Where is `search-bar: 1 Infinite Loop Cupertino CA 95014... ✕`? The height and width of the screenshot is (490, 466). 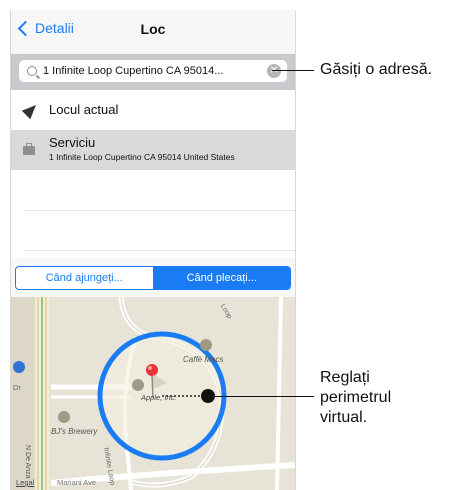 search-bar: 1 Infinite Loop Cupertino CA 95014... ✕ is located at coordinates (153, 72).